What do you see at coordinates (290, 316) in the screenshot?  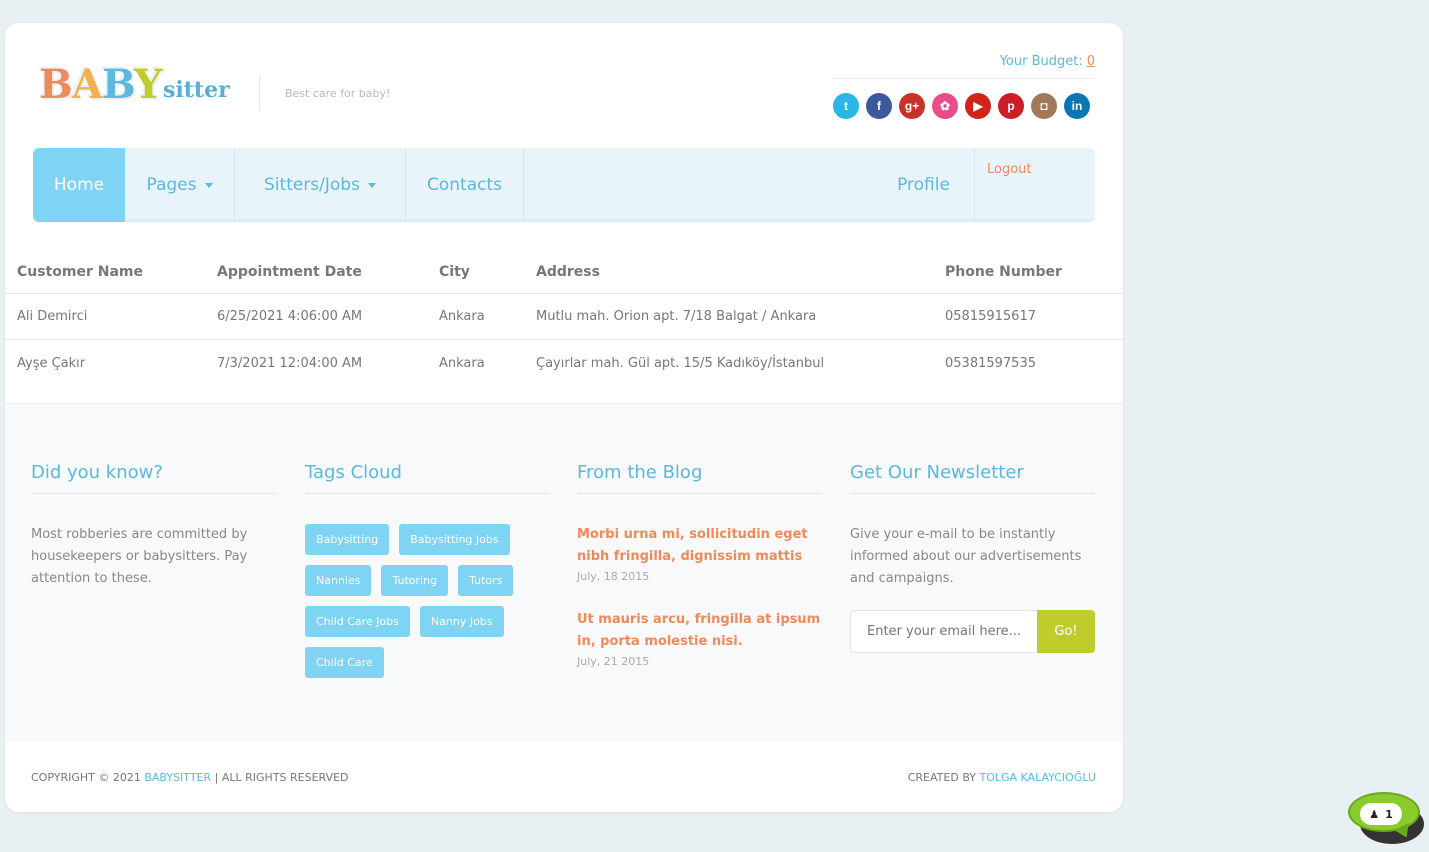 I see `appointment-date-cell: 6/25/2021 4:06:00 AM` at bounding box center [290, 316].